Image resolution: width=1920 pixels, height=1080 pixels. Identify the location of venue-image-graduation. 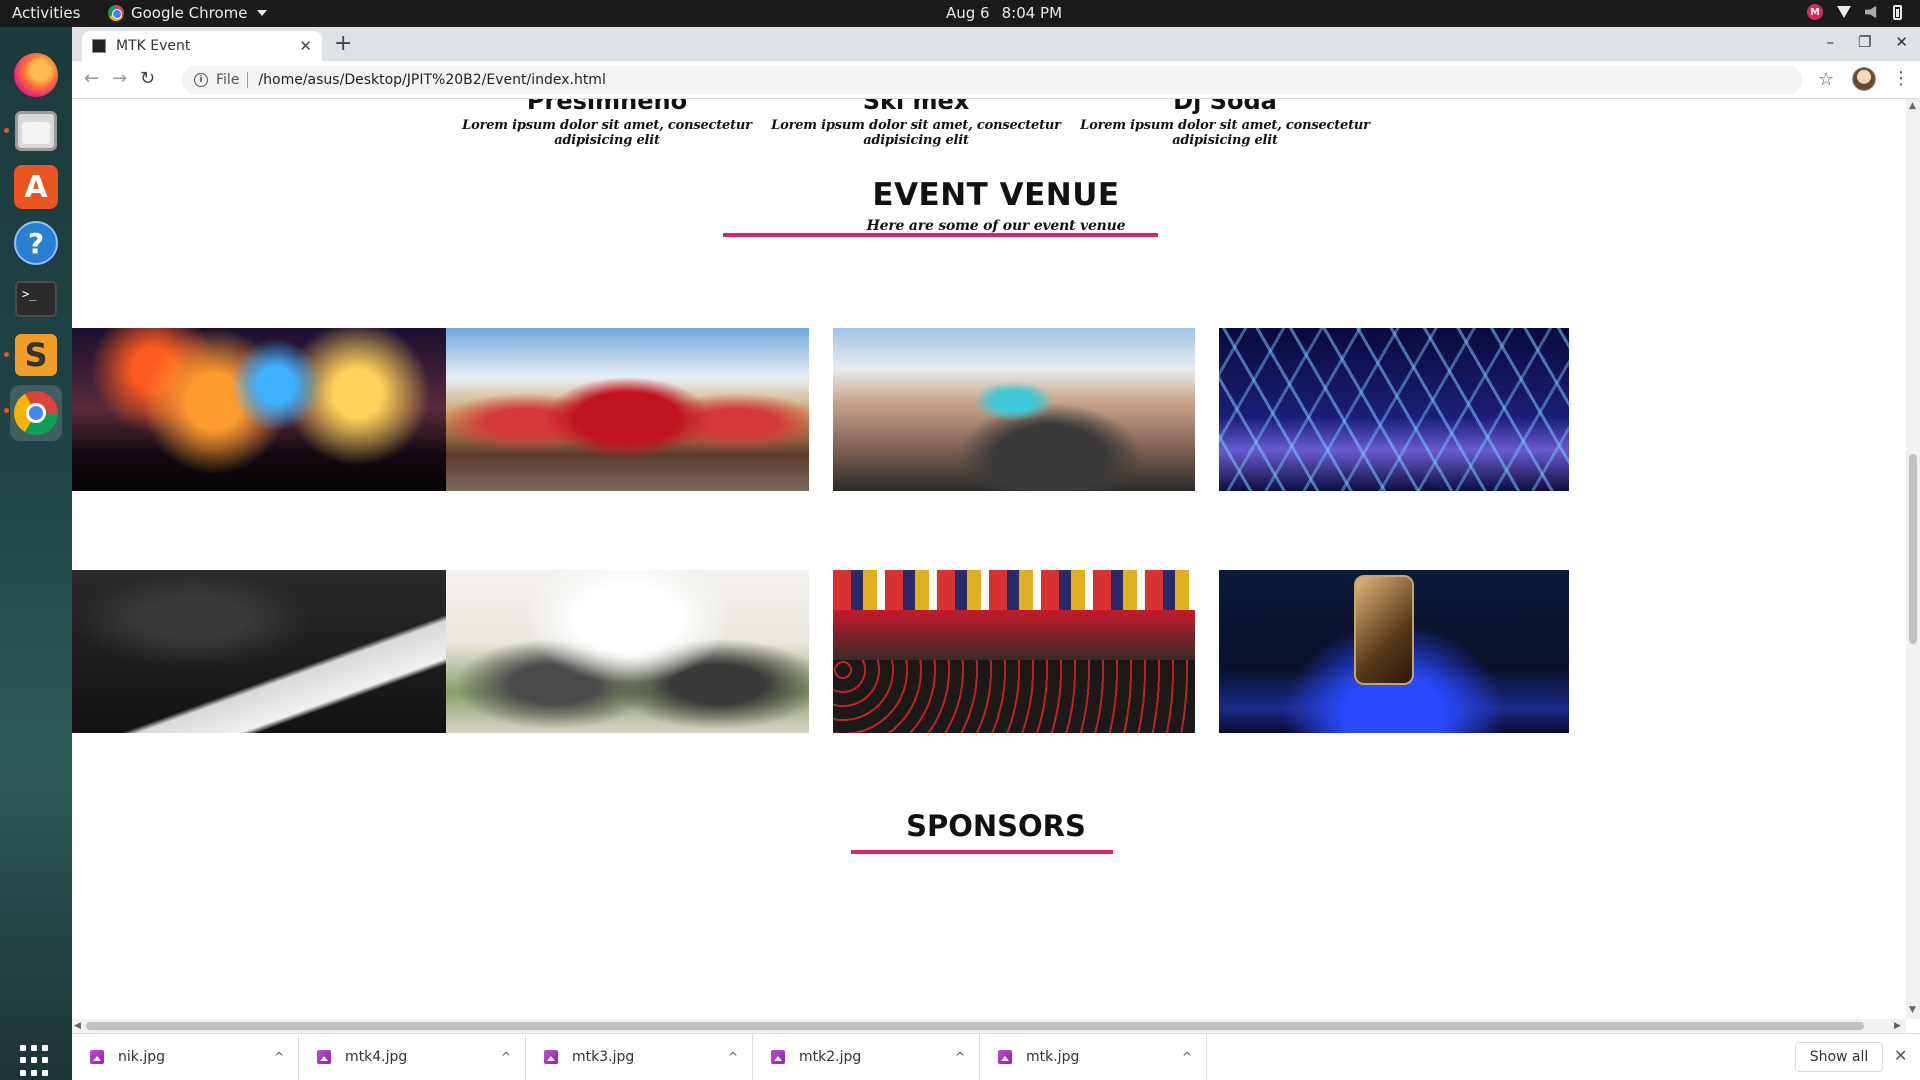
(1014, 651).